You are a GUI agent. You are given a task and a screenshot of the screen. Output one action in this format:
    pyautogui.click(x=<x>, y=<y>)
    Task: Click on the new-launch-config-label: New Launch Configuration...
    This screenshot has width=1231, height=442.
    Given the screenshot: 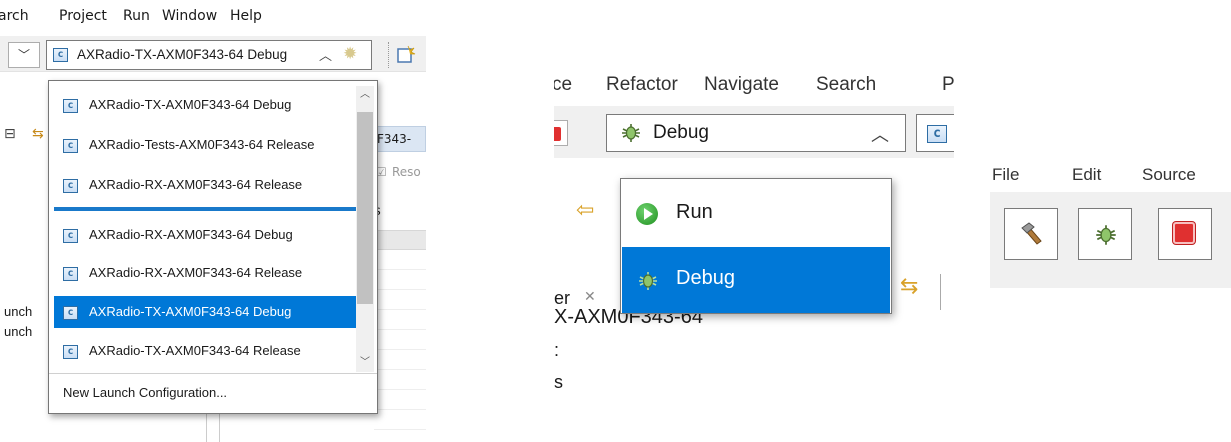 What is the action you would take?
    pyautogui.click(x=145, y=392)
    